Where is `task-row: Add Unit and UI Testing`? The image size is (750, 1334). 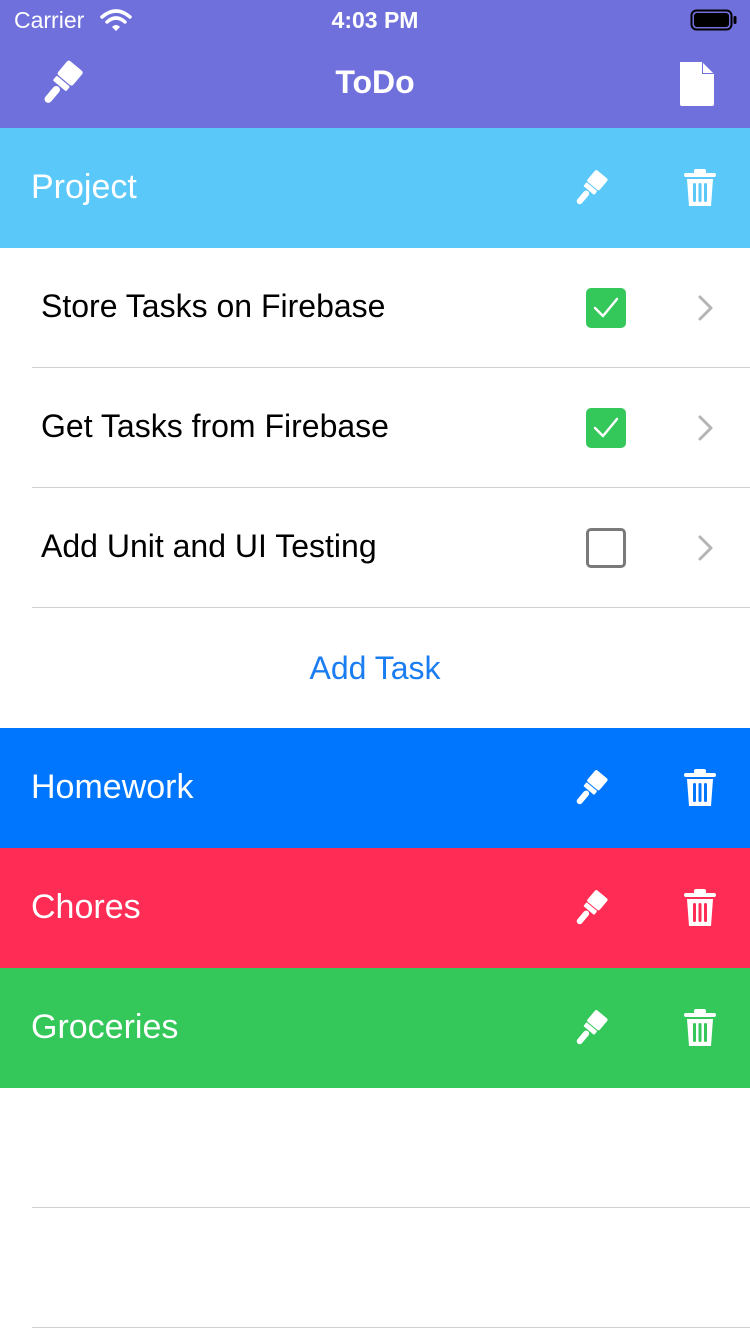 task-row: Add Unit and UI Testing is located at coordinates (375, 548).